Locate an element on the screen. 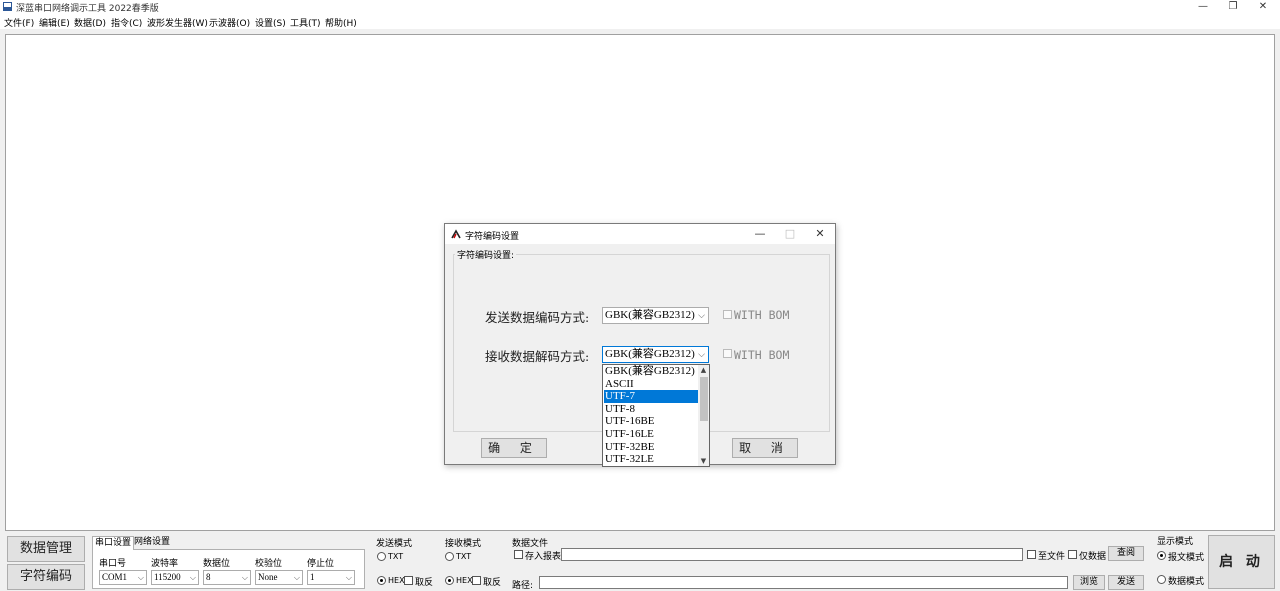 The width and height of the screenshot is (1280, 591). data-mode-label: 数据模式 is located at coordinates (1186, 582).